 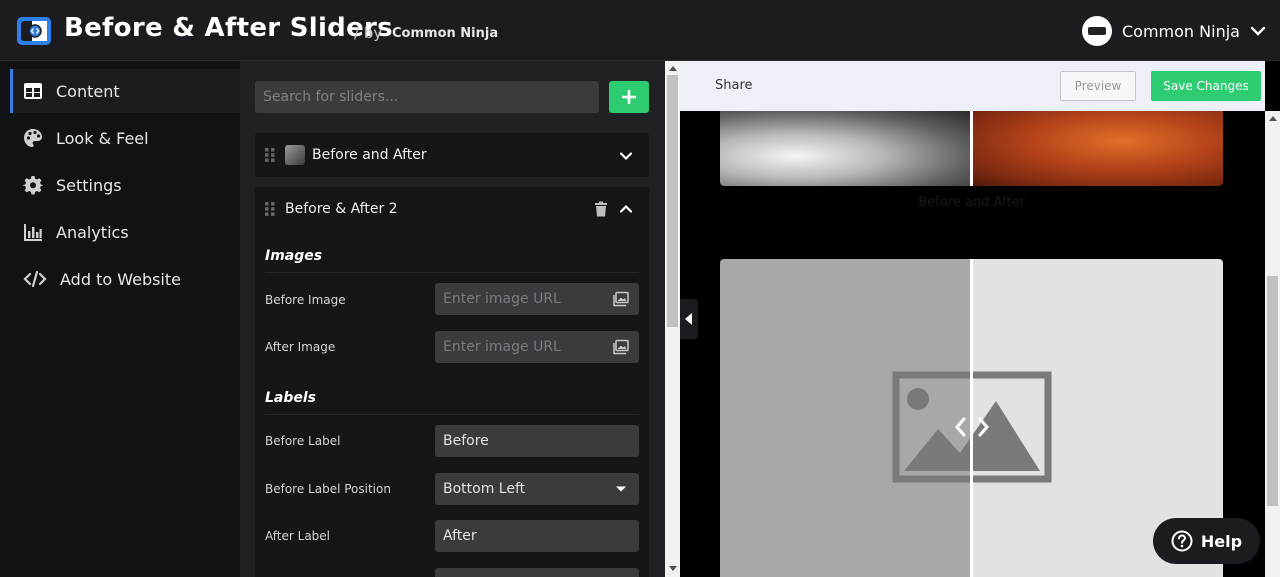 What do you see at coordinates (305, 300) in the screenshot?
I see `before-image-label: Before Image` at bounding box center [305, 300].